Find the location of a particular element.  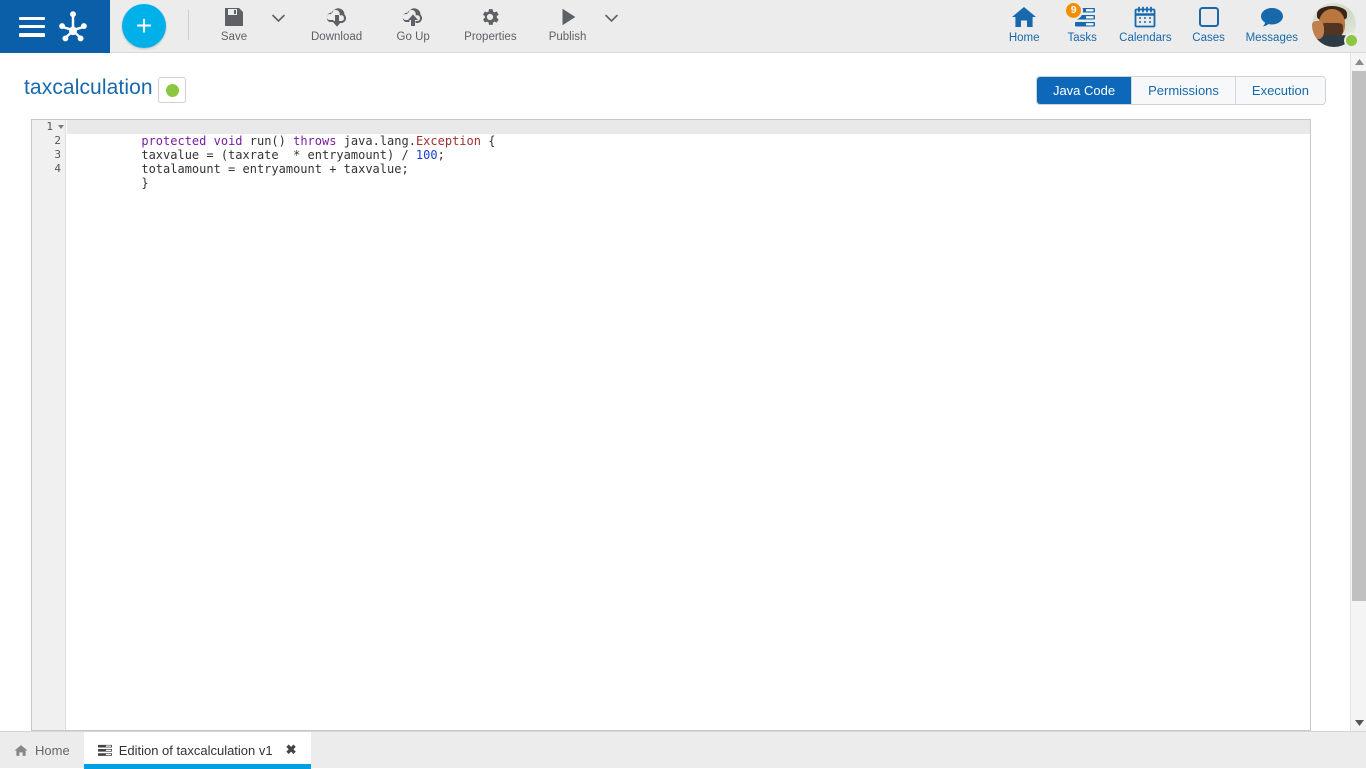

bottom-taskbar: Home Edition of taxcalculation v1 ✖ is located at coordinates (683, 749).